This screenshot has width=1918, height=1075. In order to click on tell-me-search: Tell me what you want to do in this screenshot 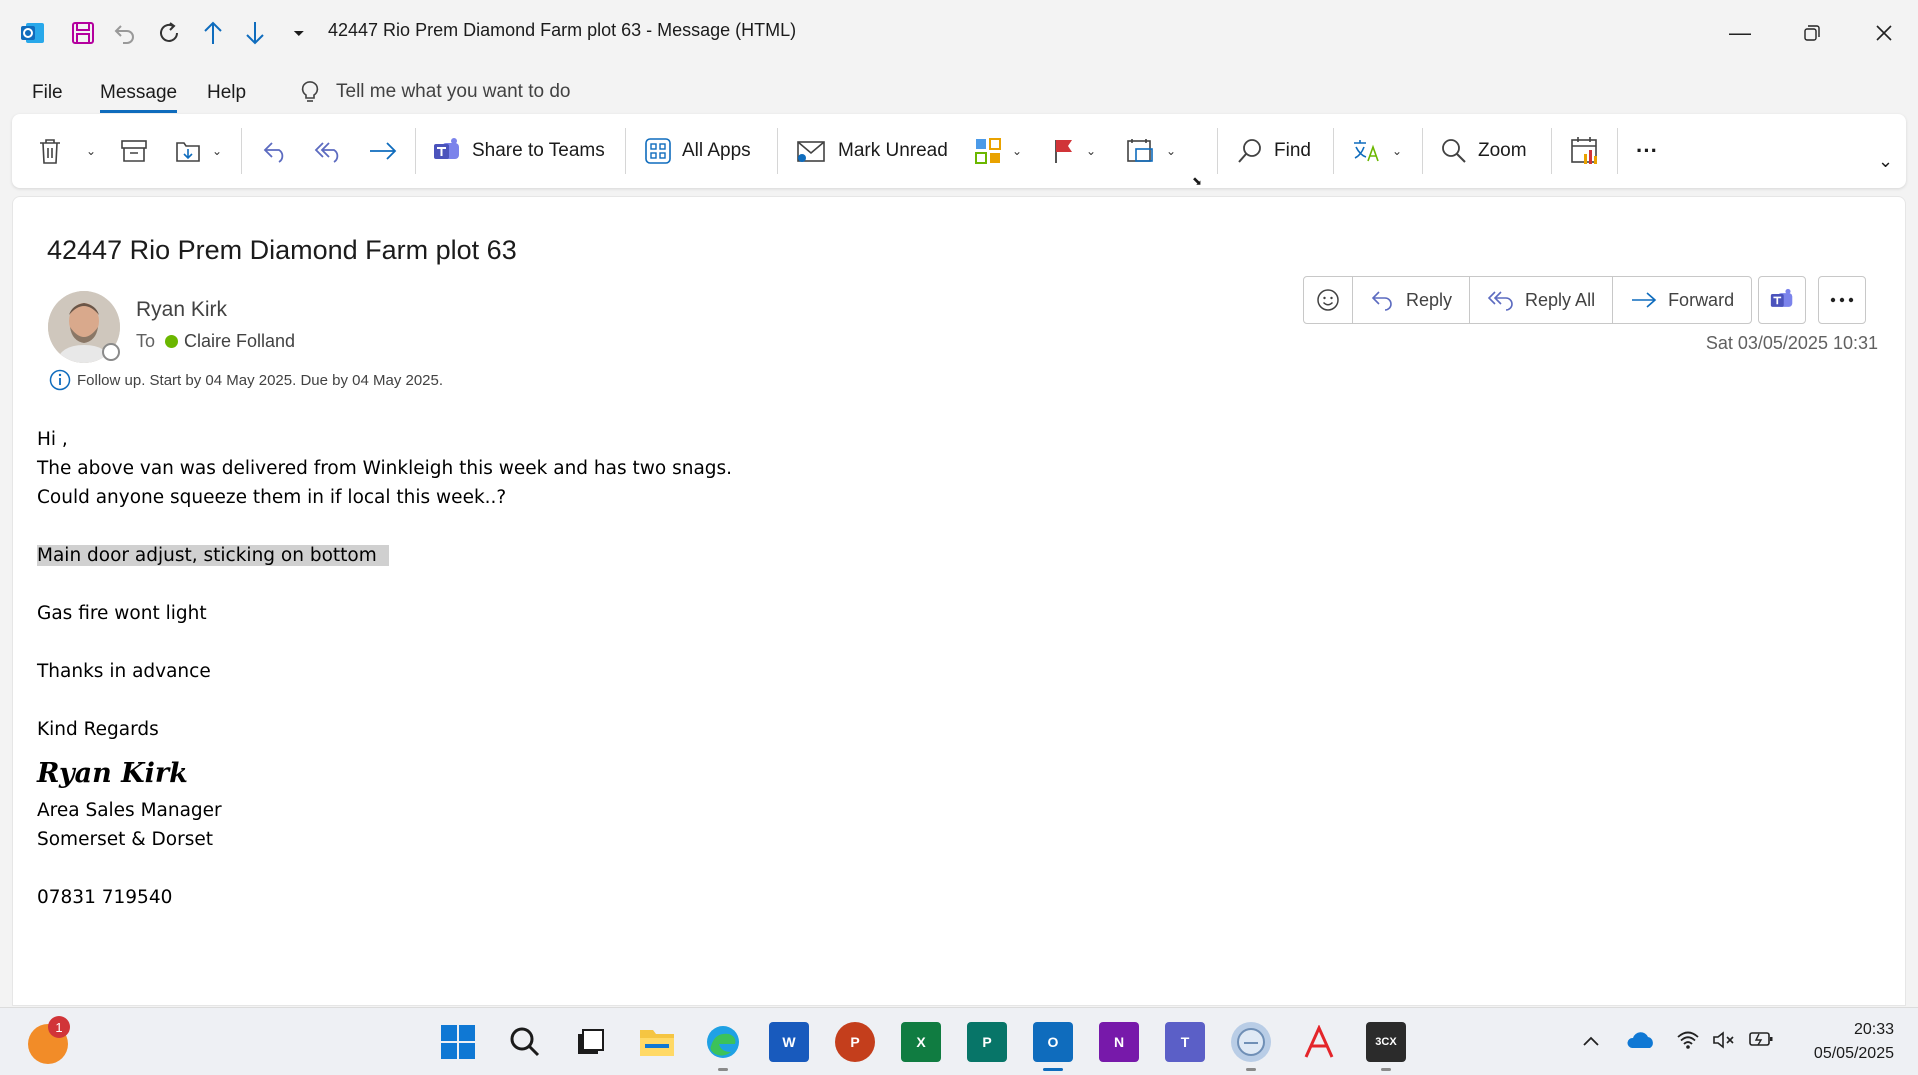, I will do `click(435, 92)`.